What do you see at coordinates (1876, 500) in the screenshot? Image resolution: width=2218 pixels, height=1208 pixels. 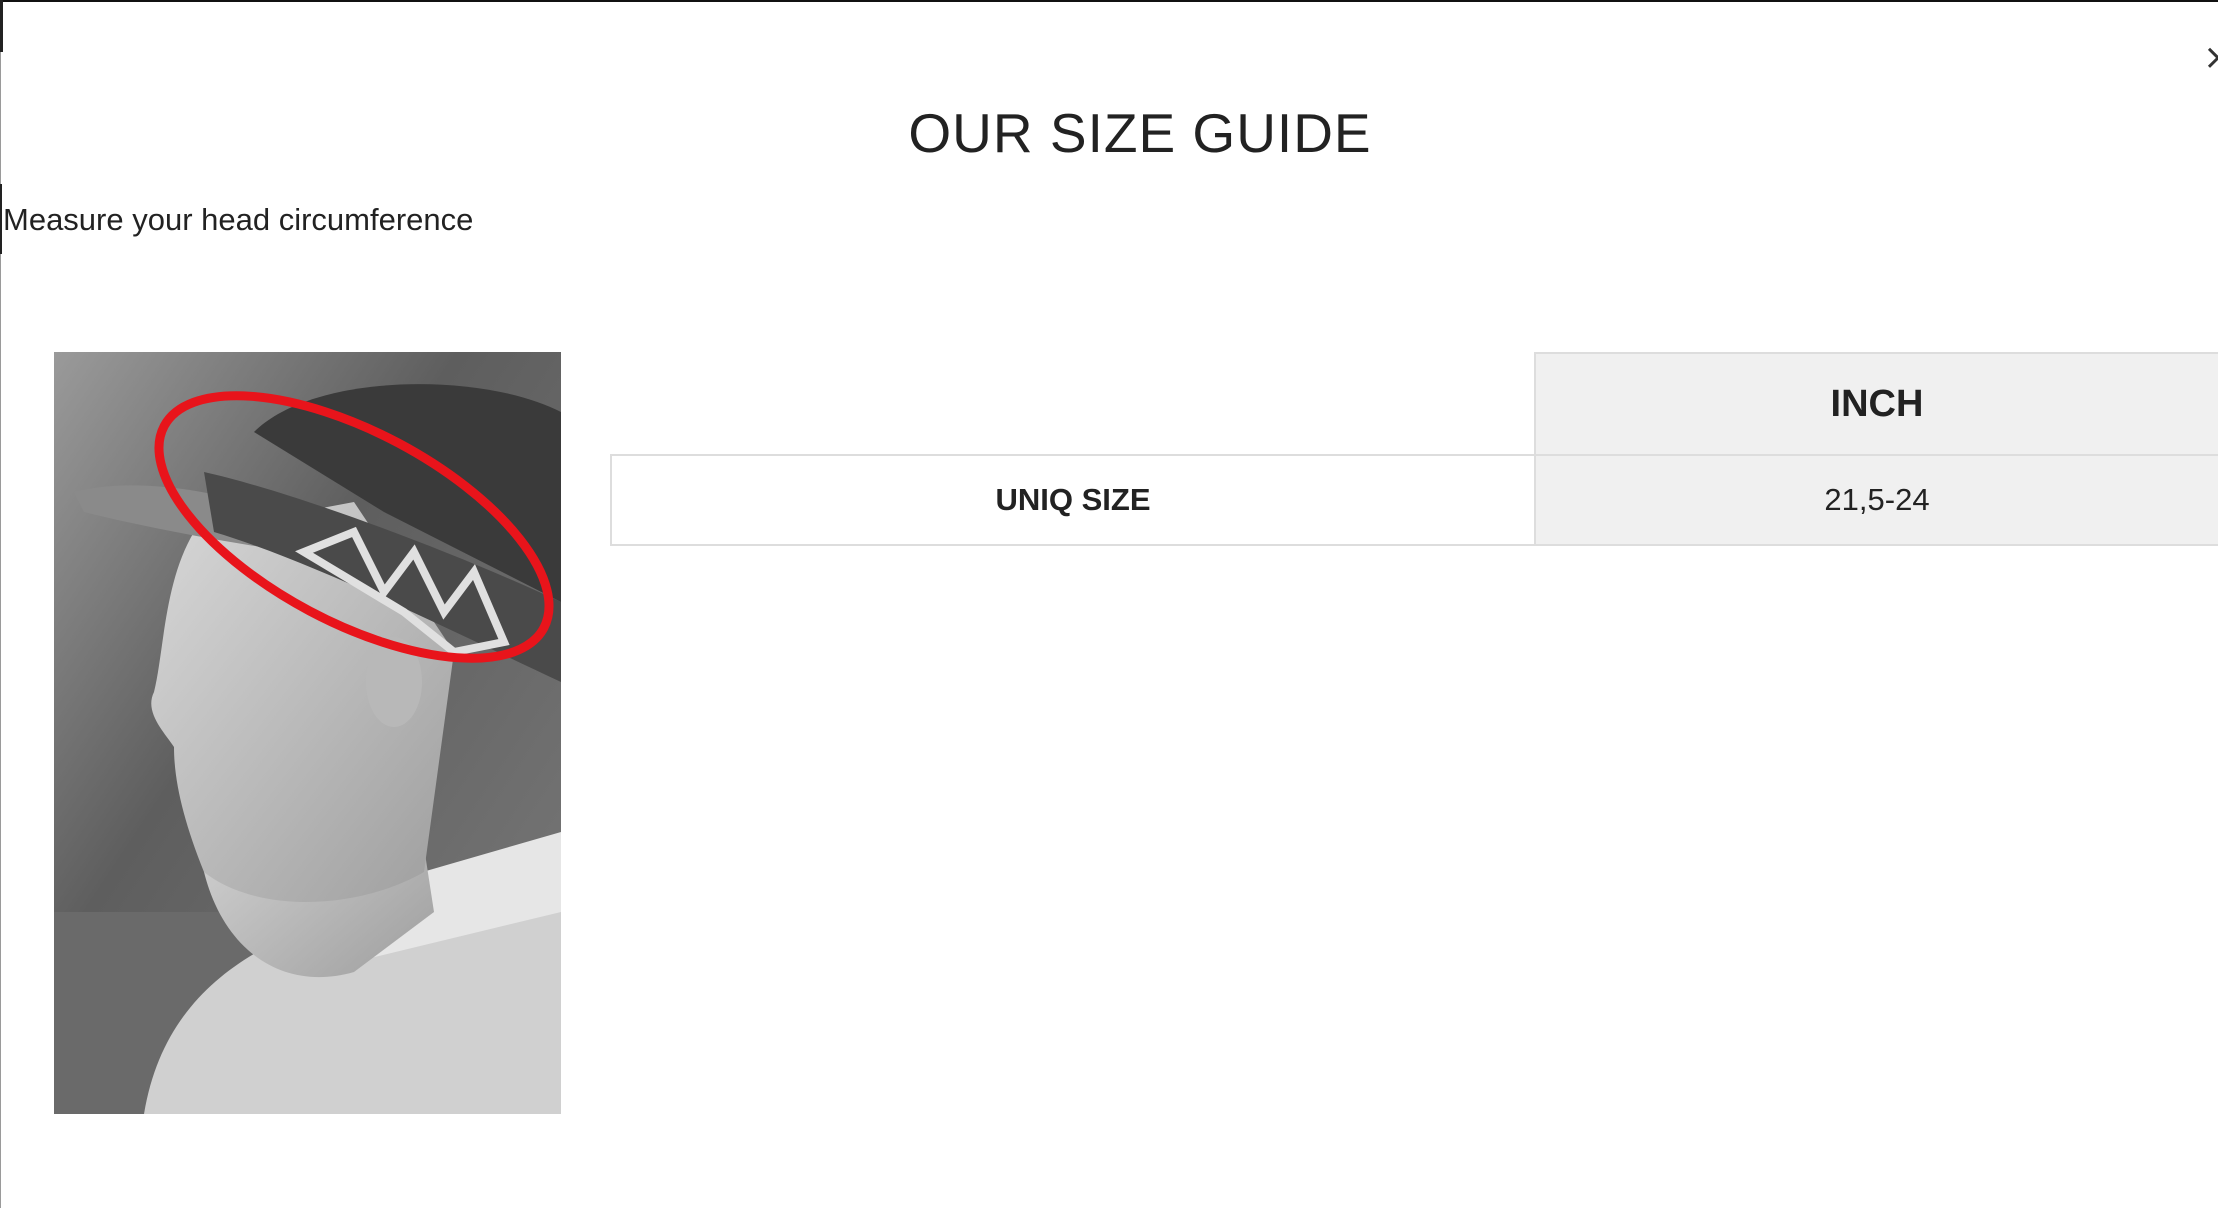 I see `row-value-inch: 21,5-24` at bounding box center [1876, 500].